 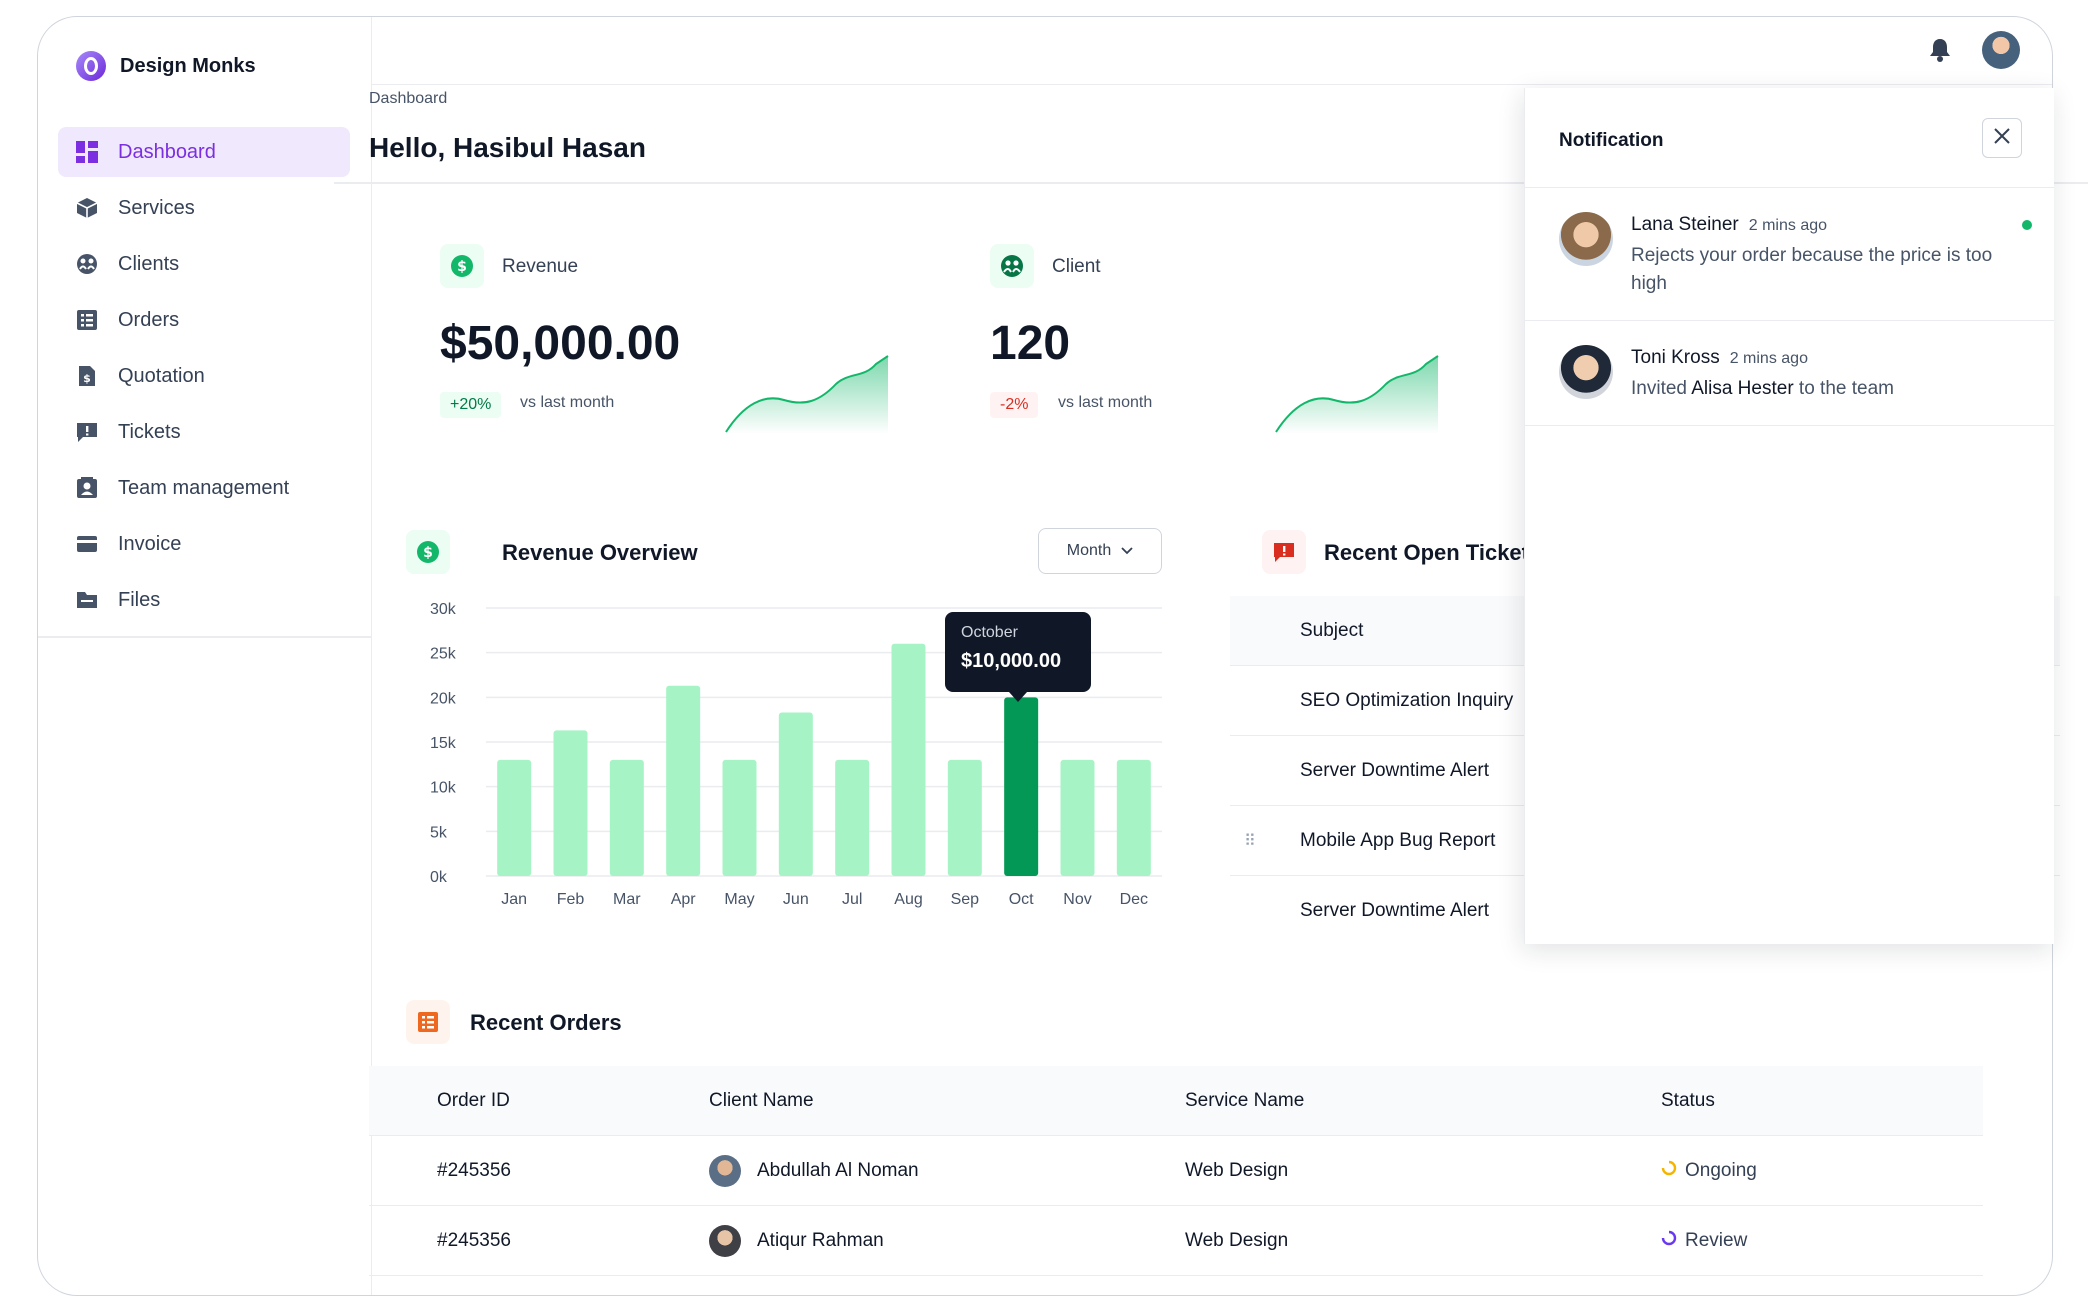 I want to click on chart-bar-may, so click(x=739, y=817).